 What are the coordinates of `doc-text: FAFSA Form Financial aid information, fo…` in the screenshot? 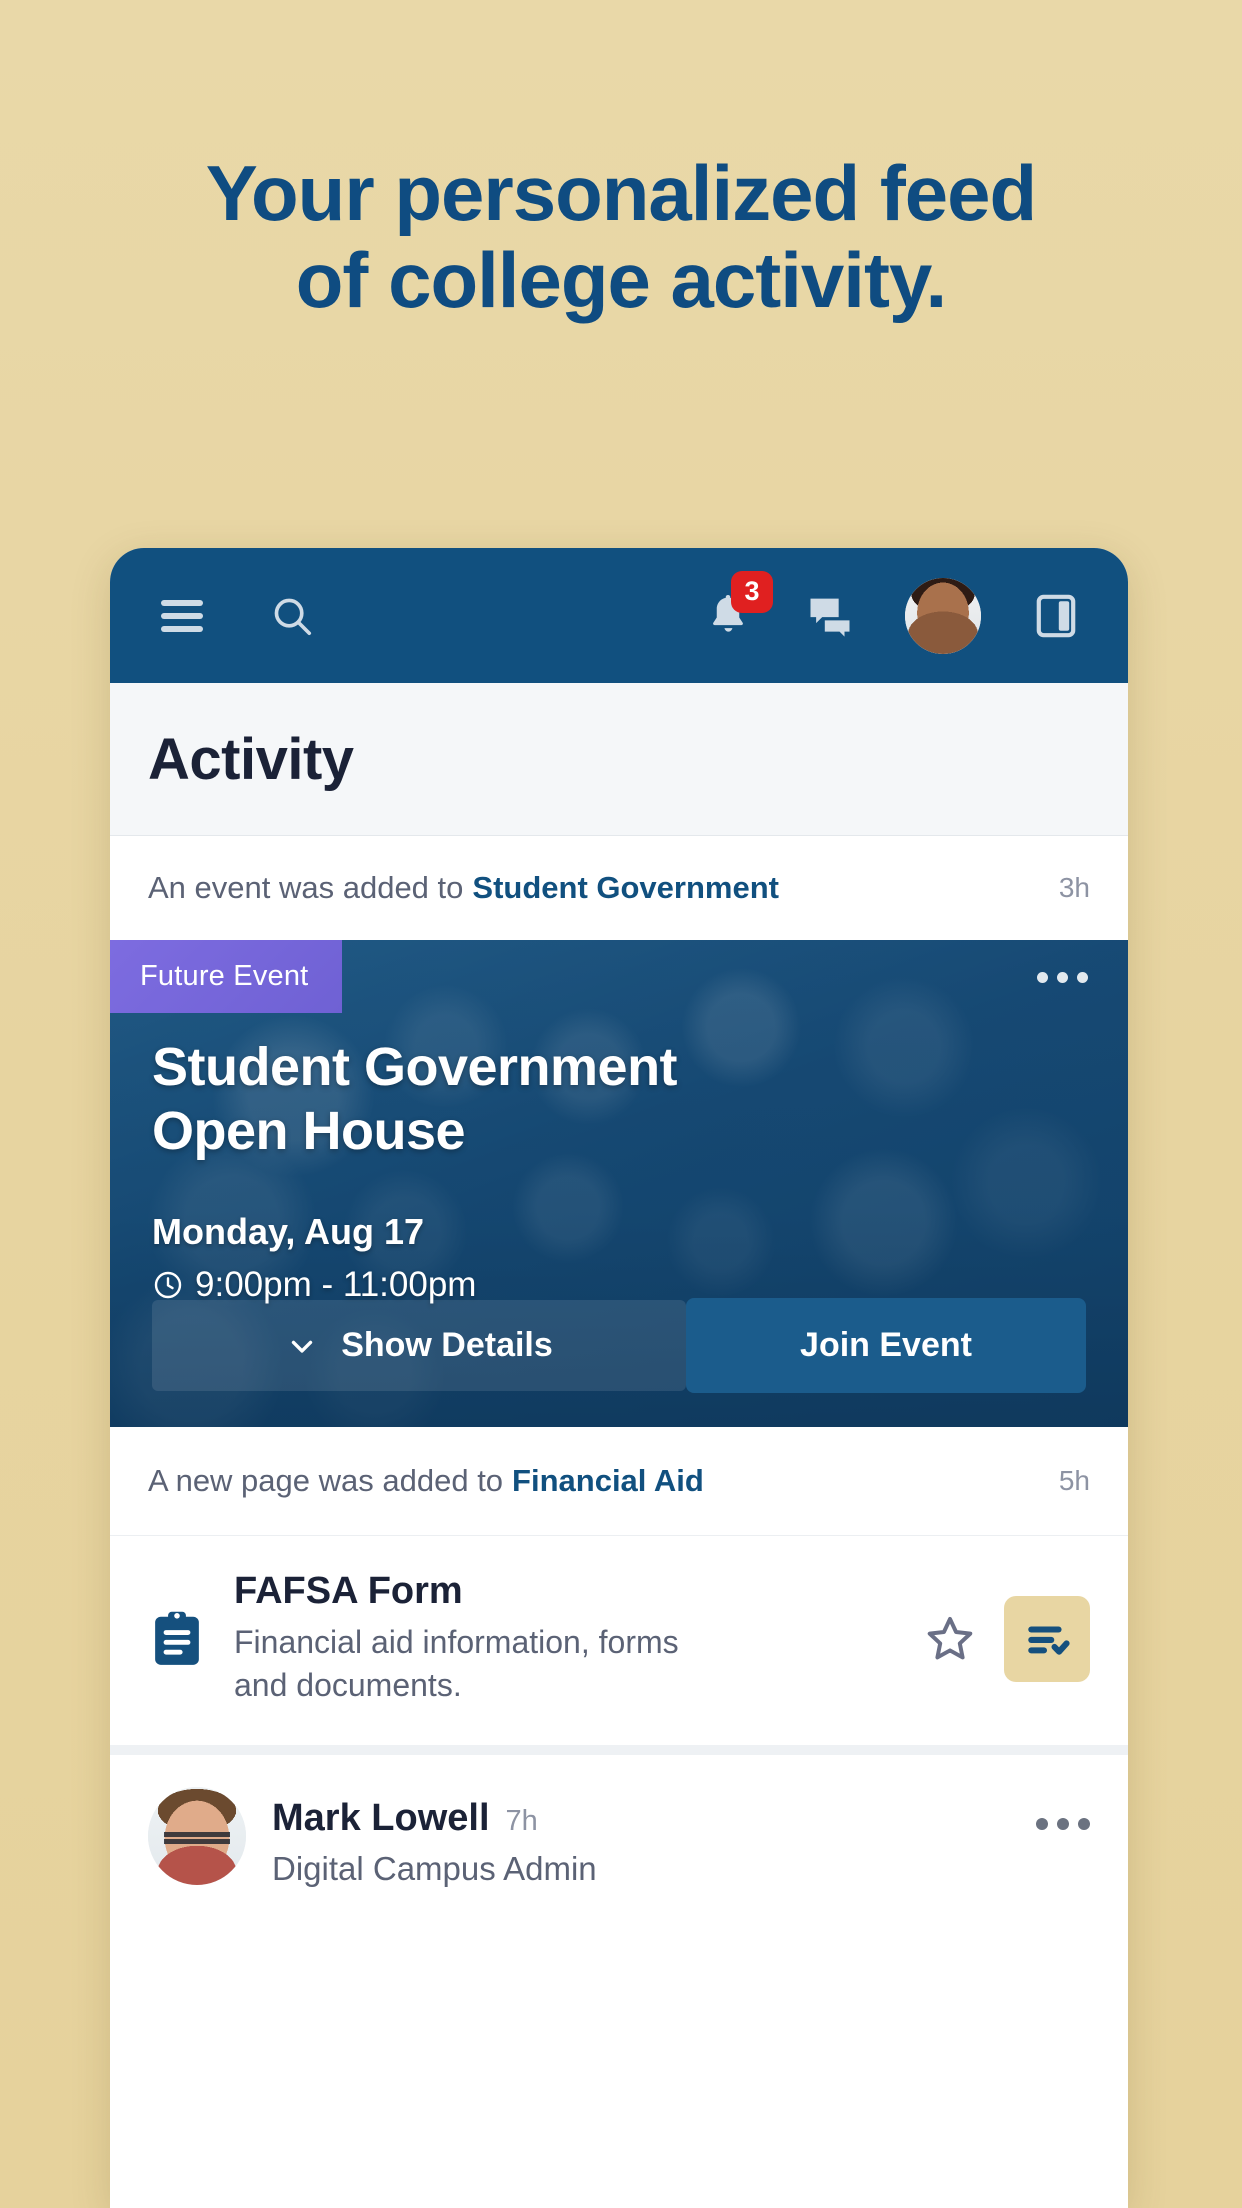 It's located at (564, 1638).